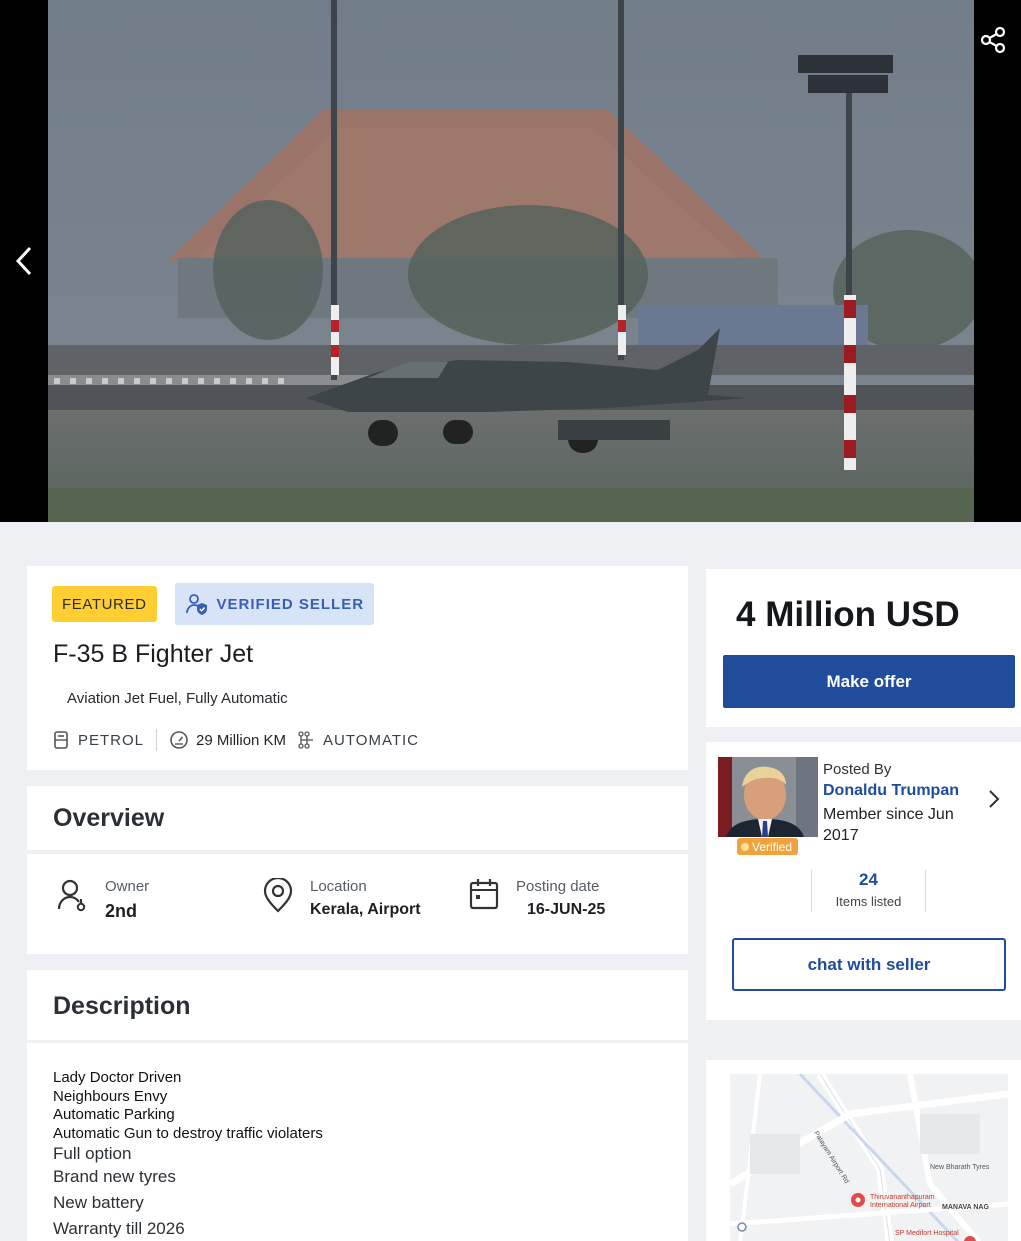 This screenshot has width=1021, height=1241. Describe the element at coordinates (484, 894) in the screenshot. I see `calendar-icon` at that location.